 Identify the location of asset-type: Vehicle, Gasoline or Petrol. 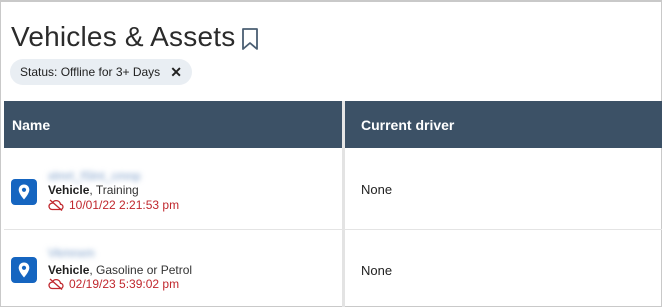
(120, 270).